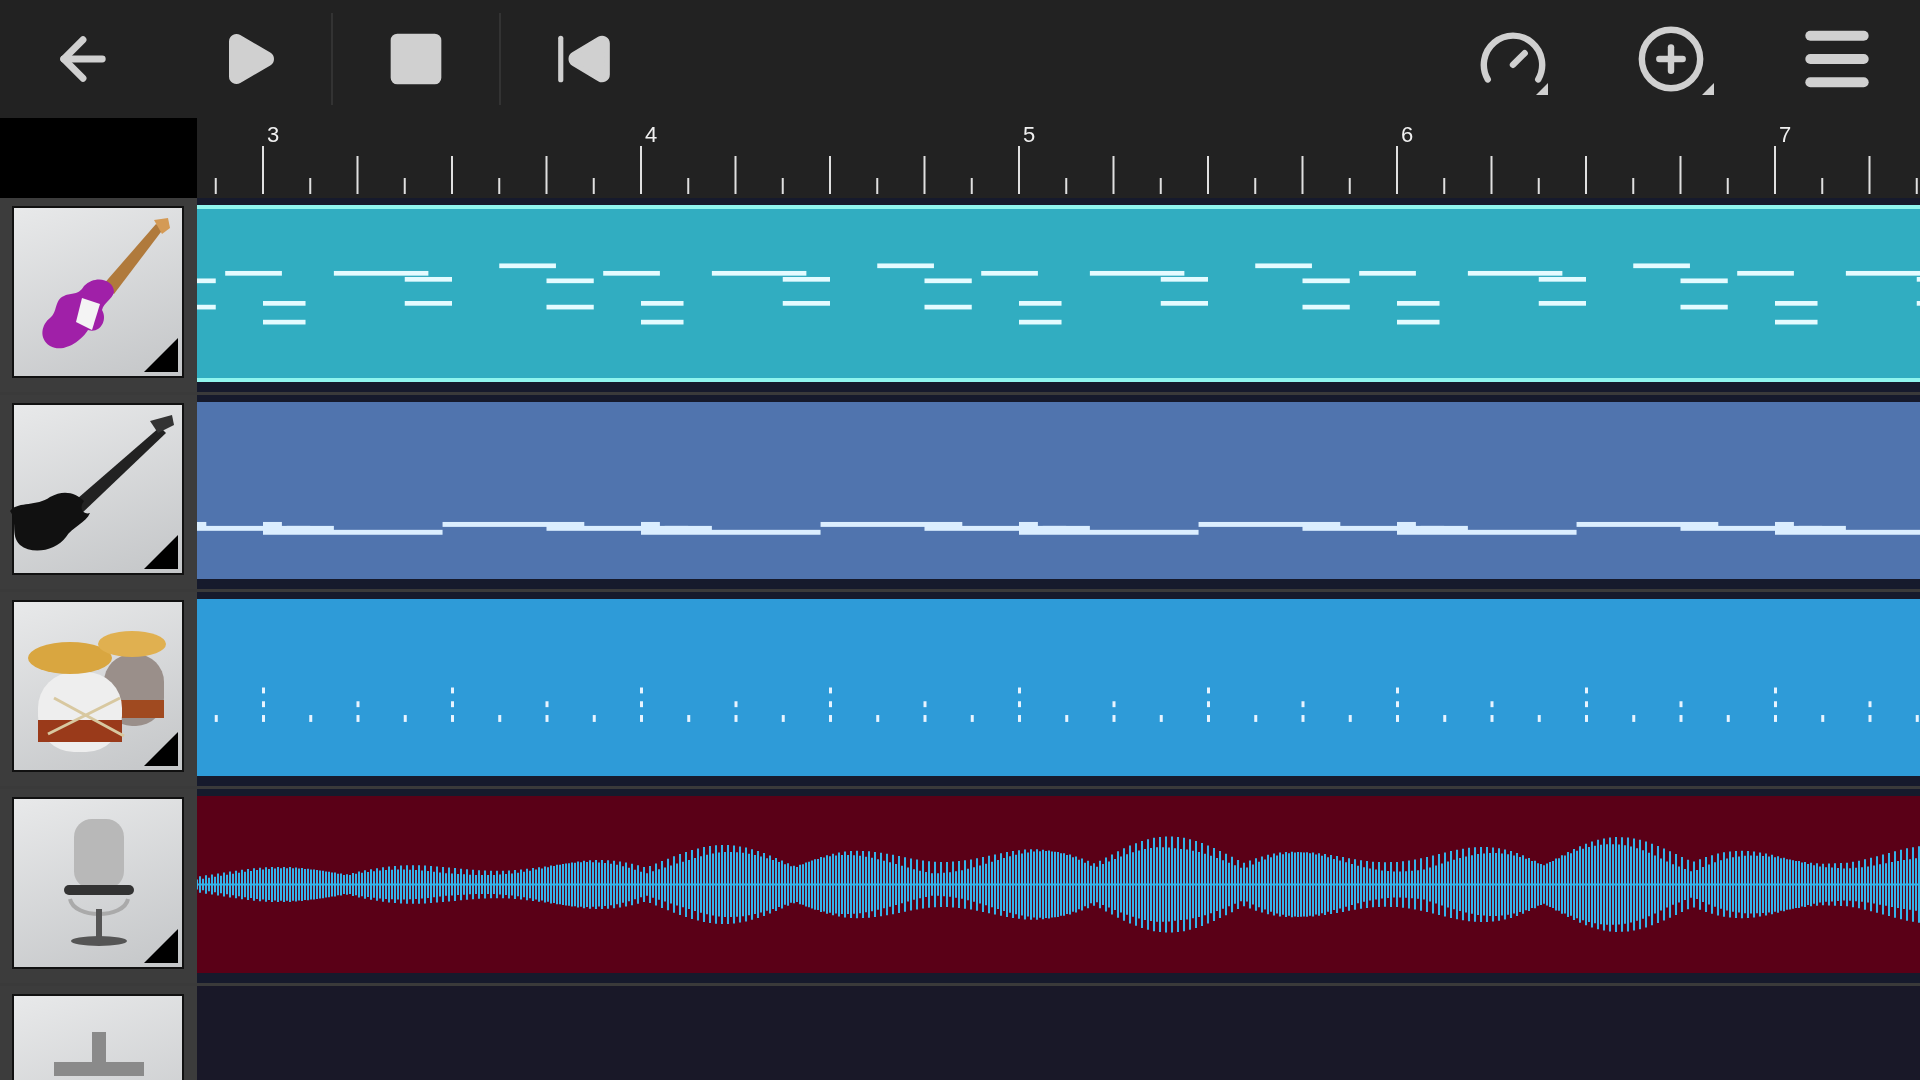 This screenshot has width=1920, height=1080. I want to click on bar-number: 7, so click(1785, 134).